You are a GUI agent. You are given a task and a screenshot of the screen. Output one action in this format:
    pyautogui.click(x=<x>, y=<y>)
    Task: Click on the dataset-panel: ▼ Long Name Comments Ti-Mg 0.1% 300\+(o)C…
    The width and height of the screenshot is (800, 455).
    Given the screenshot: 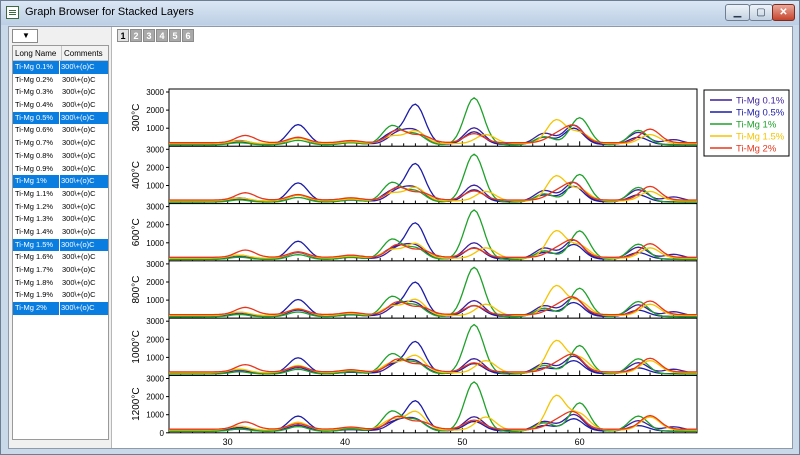 What is the action you would take?
    pyautogui.click(x=60, y=237)
    